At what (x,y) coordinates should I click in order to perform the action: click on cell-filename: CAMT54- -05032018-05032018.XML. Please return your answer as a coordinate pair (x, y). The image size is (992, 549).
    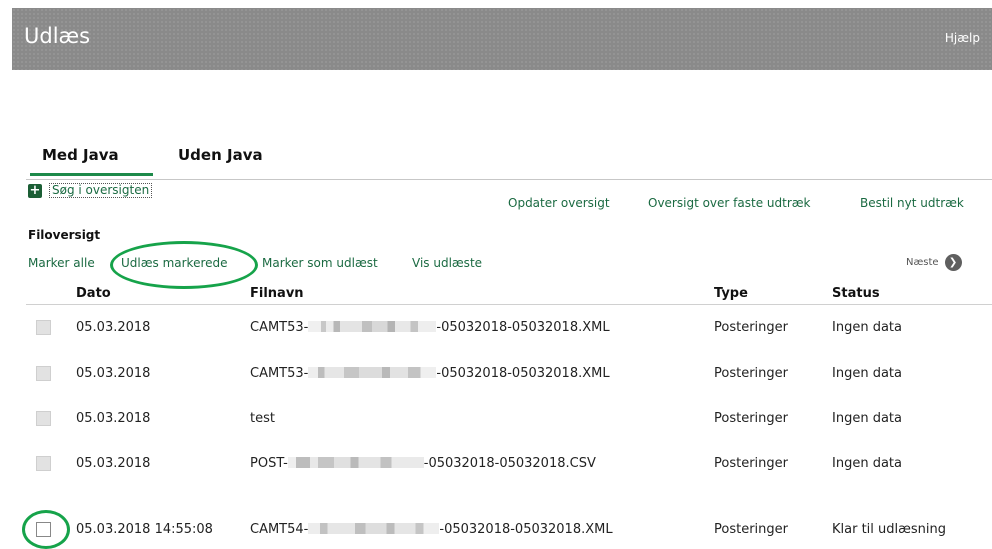
    Looking at the image, I should click on (431, 529).